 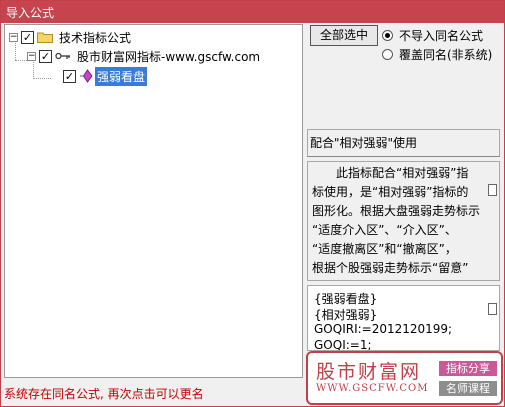 I want to click on description-line: 此指标配合“相对强弱”指, so click(x=402, y=173).